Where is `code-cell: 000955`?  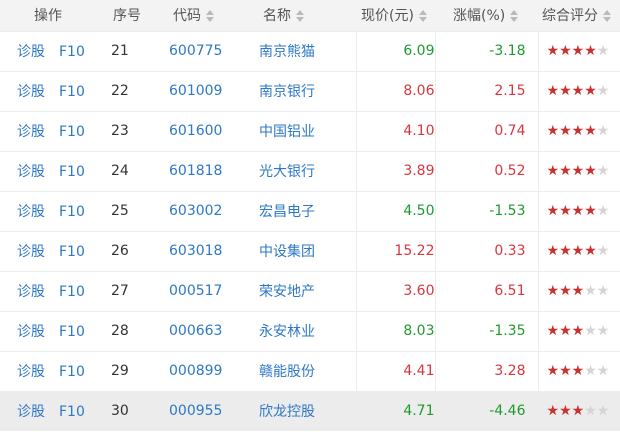 code-cell: 000955 is located at coordinates (214, 411).